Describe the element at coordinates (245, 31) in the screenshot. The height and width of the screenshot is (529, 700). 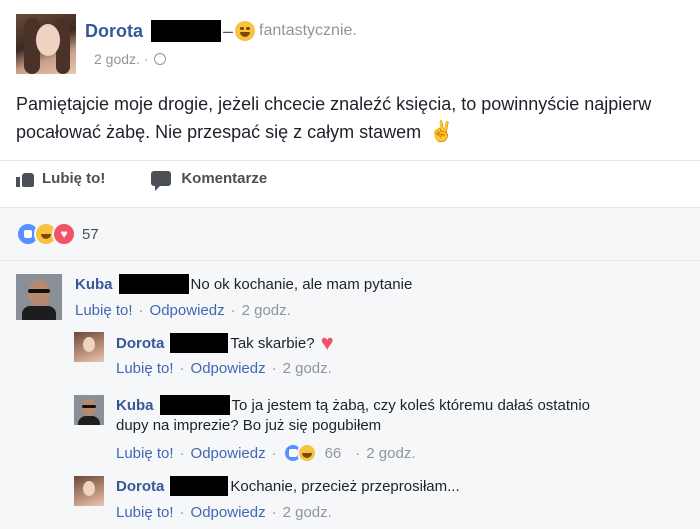
I see `laughing-face-icon` at that location.